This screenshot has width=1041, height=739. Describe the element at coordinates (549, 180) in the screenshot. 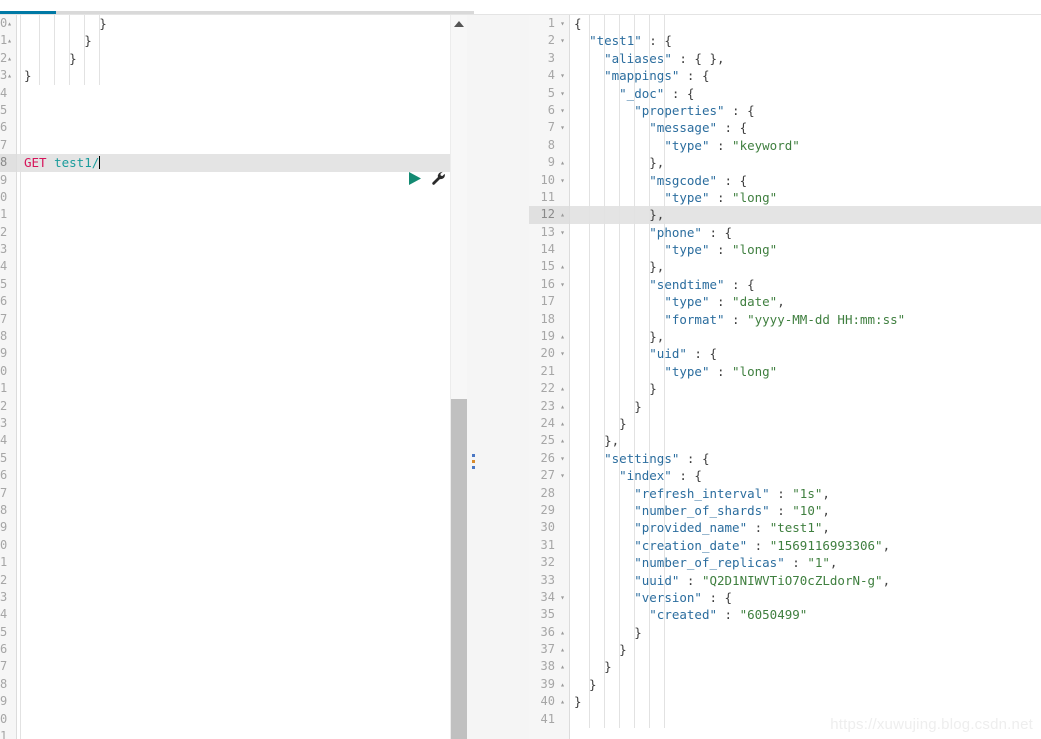

I see `response-line-number: 10 ▾` at that location.